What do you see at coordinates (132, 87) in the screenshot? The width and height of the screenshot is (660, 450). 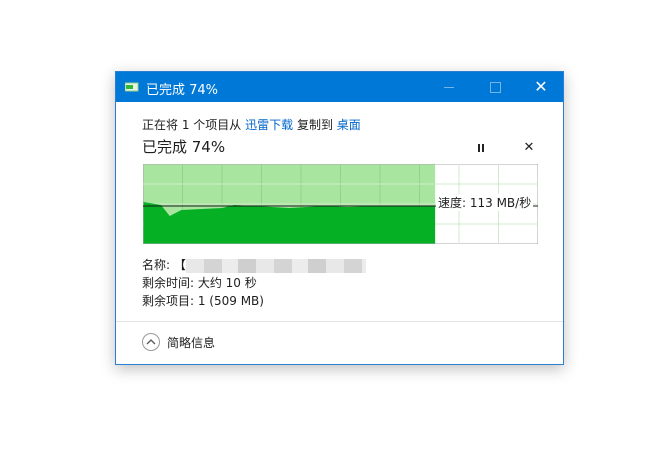 I see `file-copy-icon` at bounding box center [132, 87].